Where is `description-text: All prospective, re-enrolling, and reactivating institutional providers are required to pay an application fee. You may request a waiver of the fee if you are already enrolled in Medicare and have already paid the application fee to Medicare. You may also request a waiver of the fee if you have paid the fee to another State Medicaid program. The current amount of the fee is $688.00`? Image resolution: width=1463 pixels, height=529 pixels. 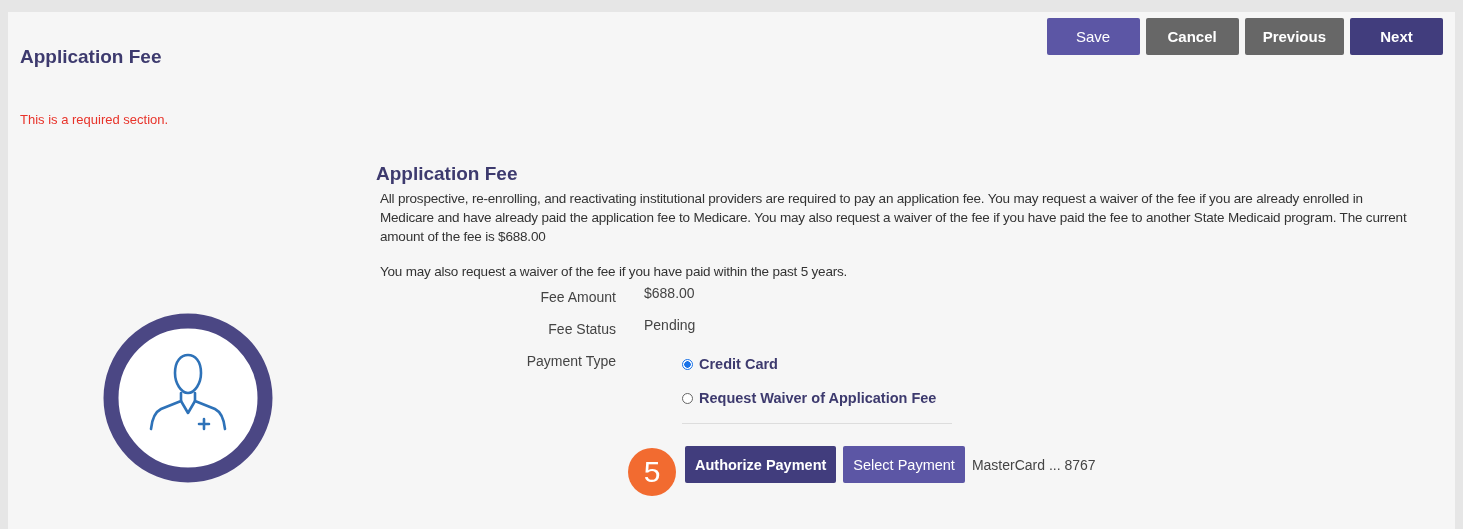 description-text: All prospective, re-enrolling, and reactivating institutional providers are required to pay an application fee. You may request a waiver of the fee if you are already enrolled in Medicare and have already paid the application fee to Medicare. You may also request a waiver of the fee if you have paid the fee to another State Medicaid program. The current amount of the fee is $688.00 is located at coordinates (894, 218).